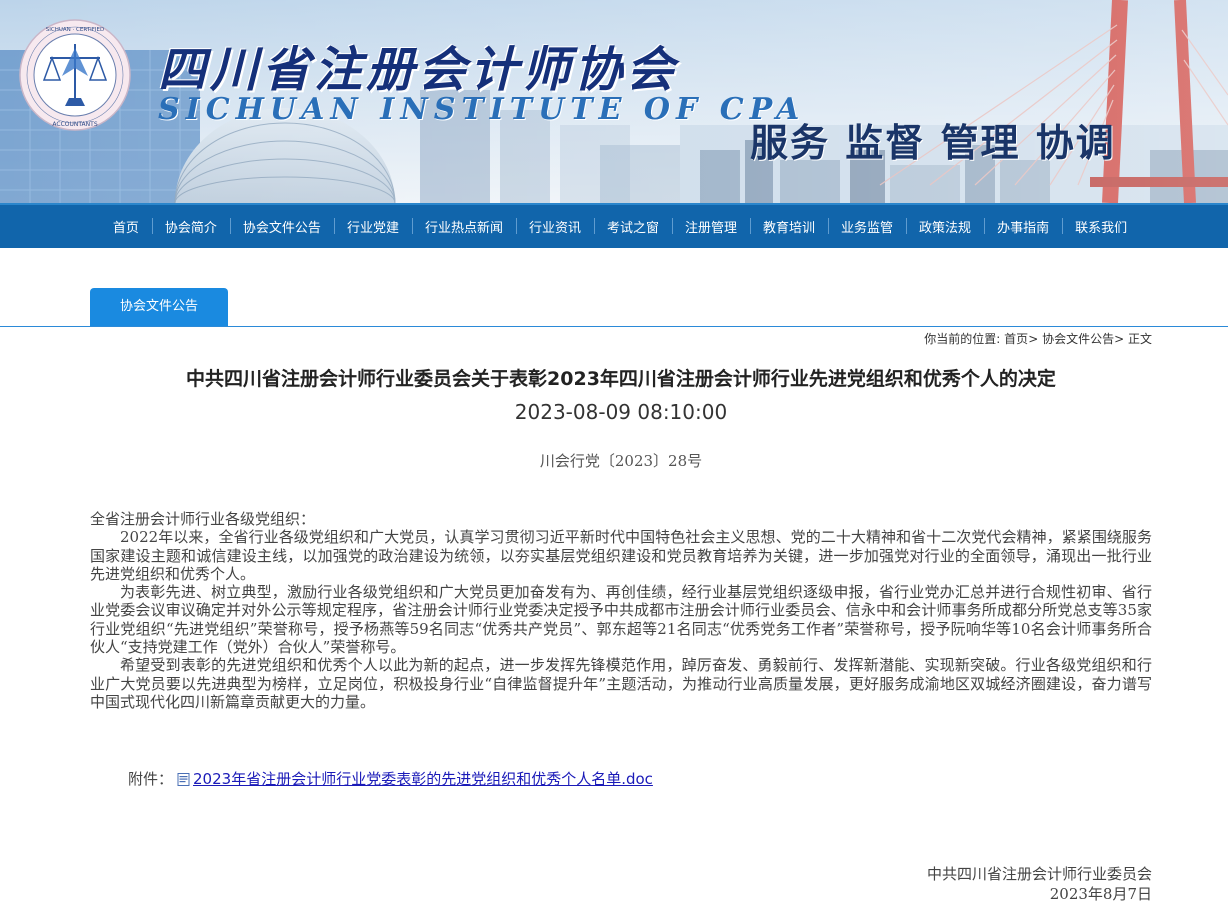 The image size is (1228, 913). I want to click on breadcrumb-category-link: 协会文件公告, so click(1078, 339).